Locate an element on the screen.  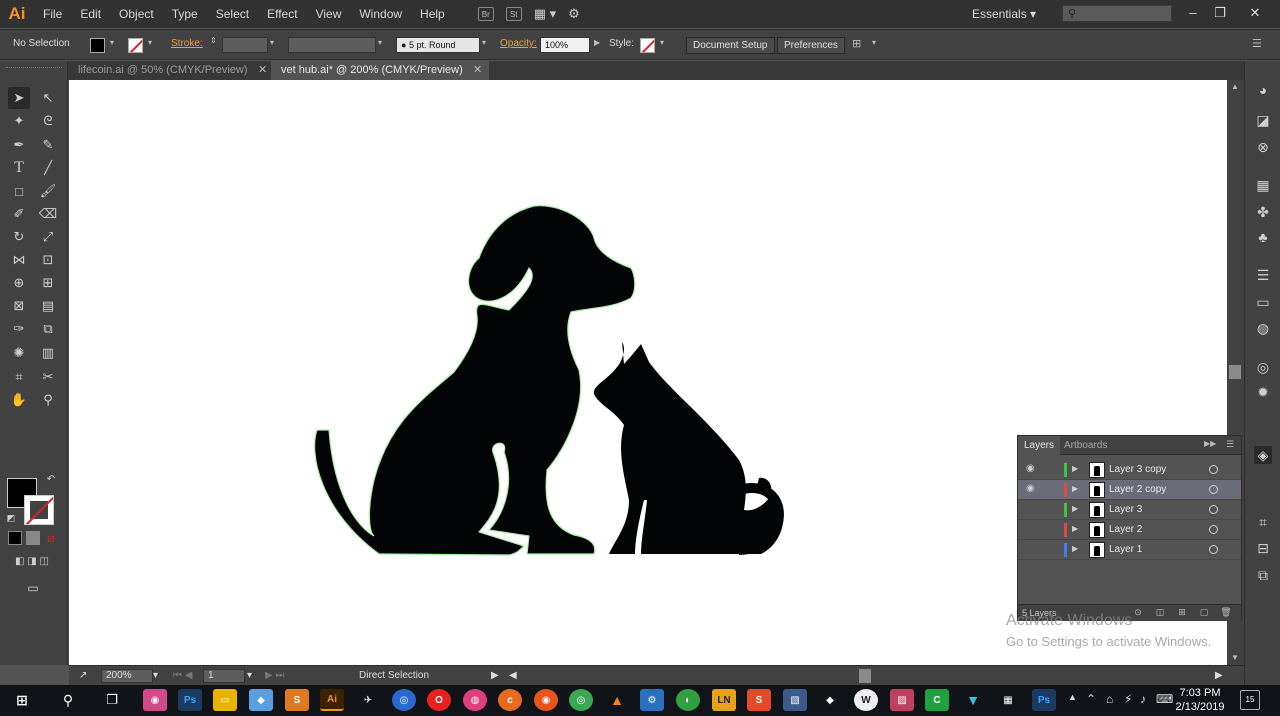
eyedropper-tool-icon: ✑ is located at coordinates (19, 329).